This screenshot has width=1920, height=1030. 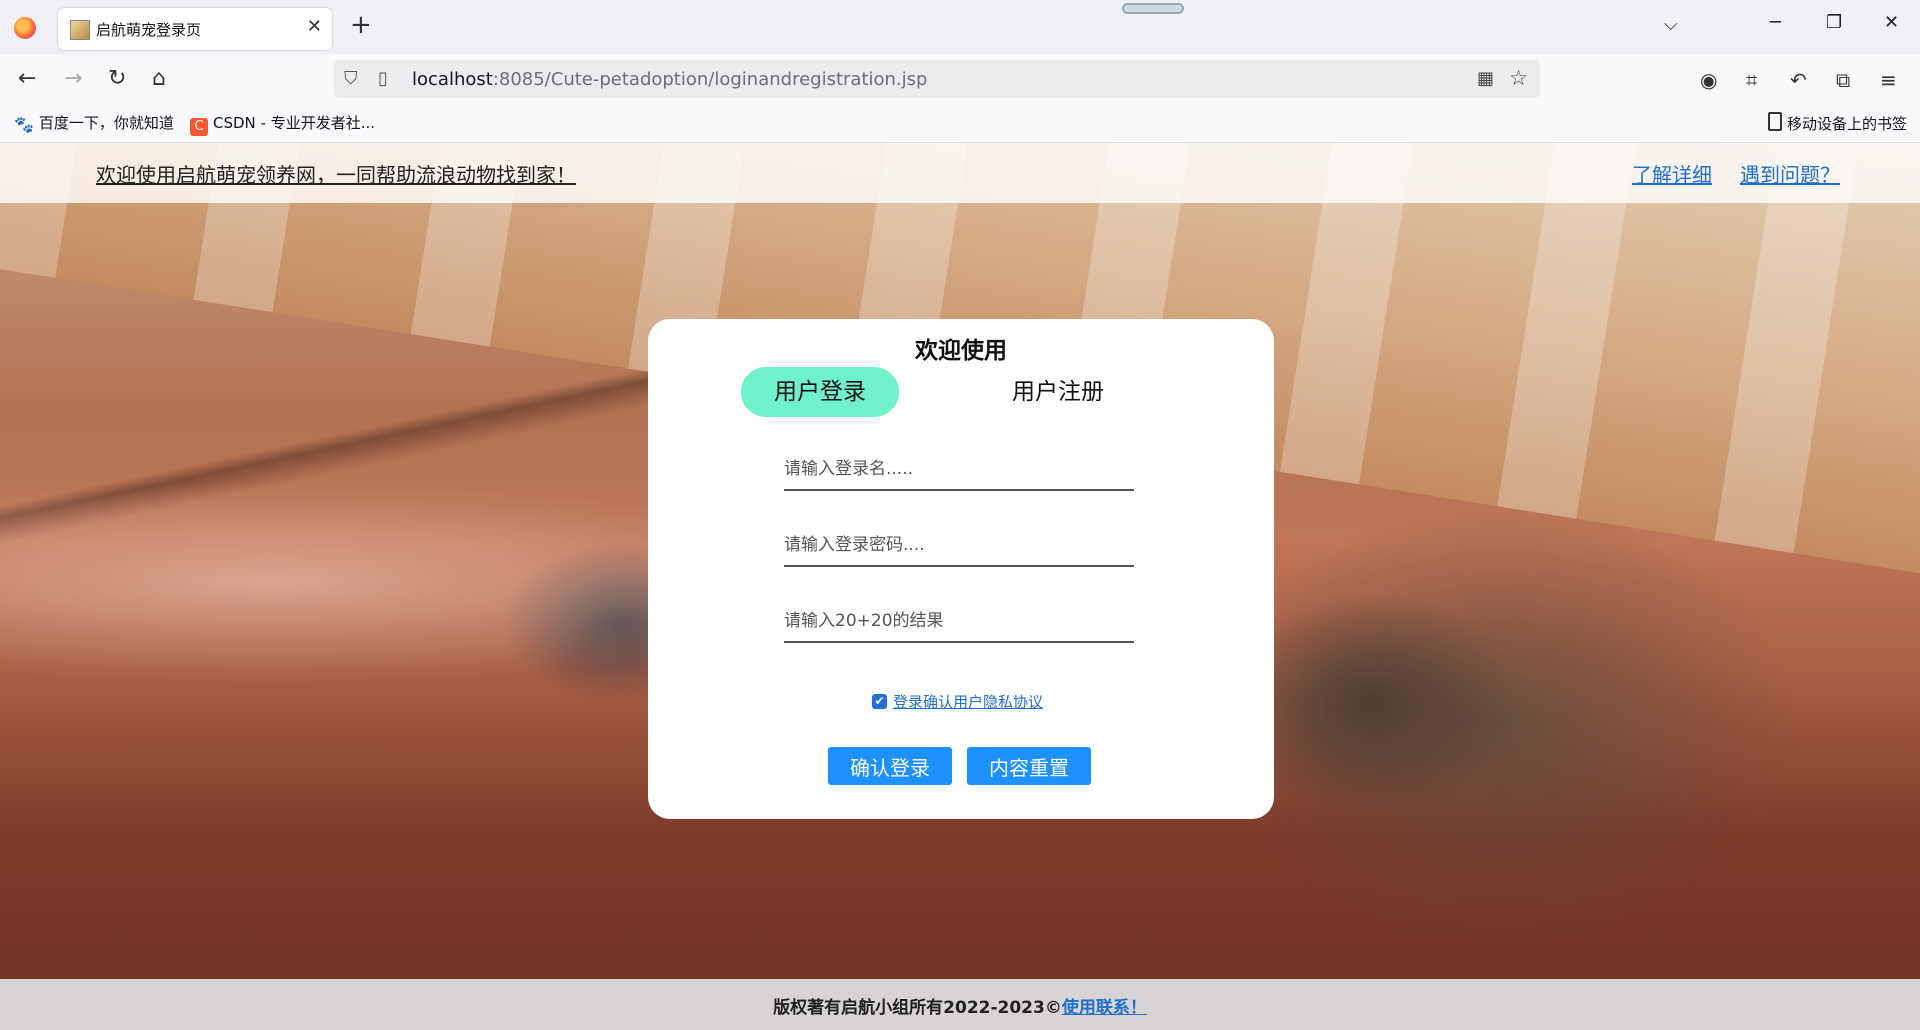 I want to click on copyright-text: 版权著有启航小组所有2022-2023©, so click(x=917, y=1008).